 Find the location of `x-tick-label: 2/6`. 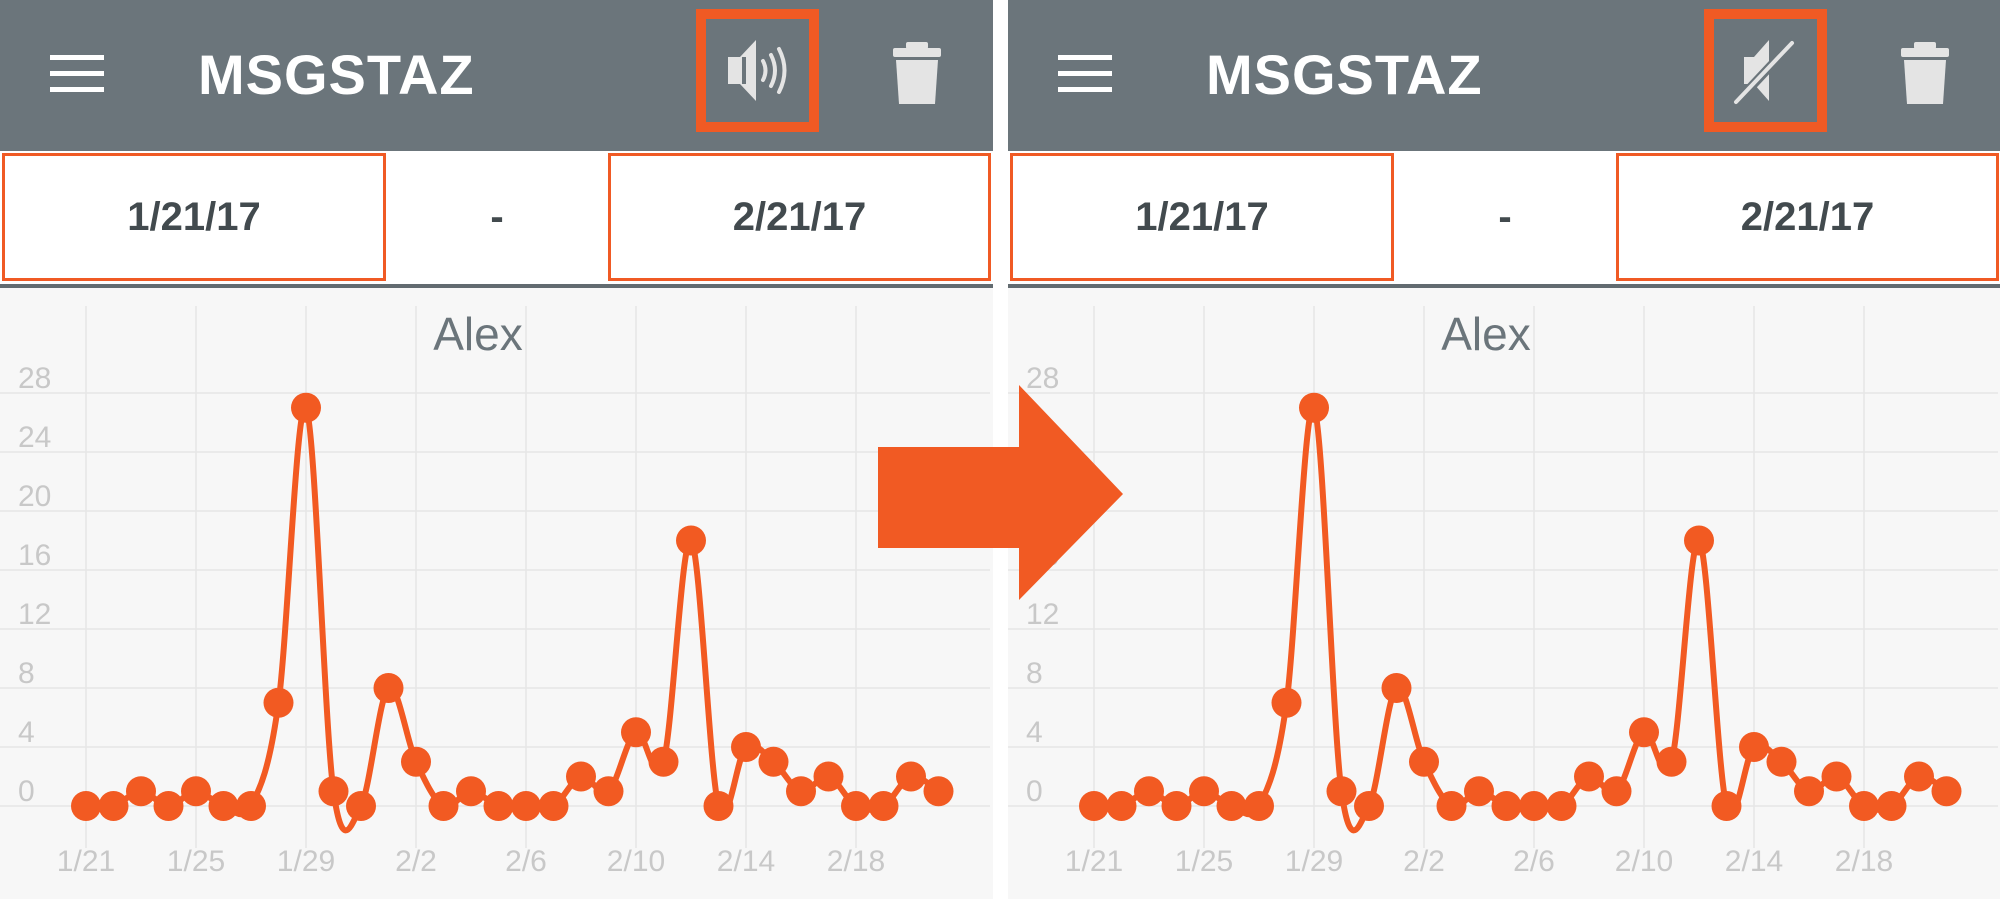

x-tick-label: 2/6 is located at coordinates (1534, 861).